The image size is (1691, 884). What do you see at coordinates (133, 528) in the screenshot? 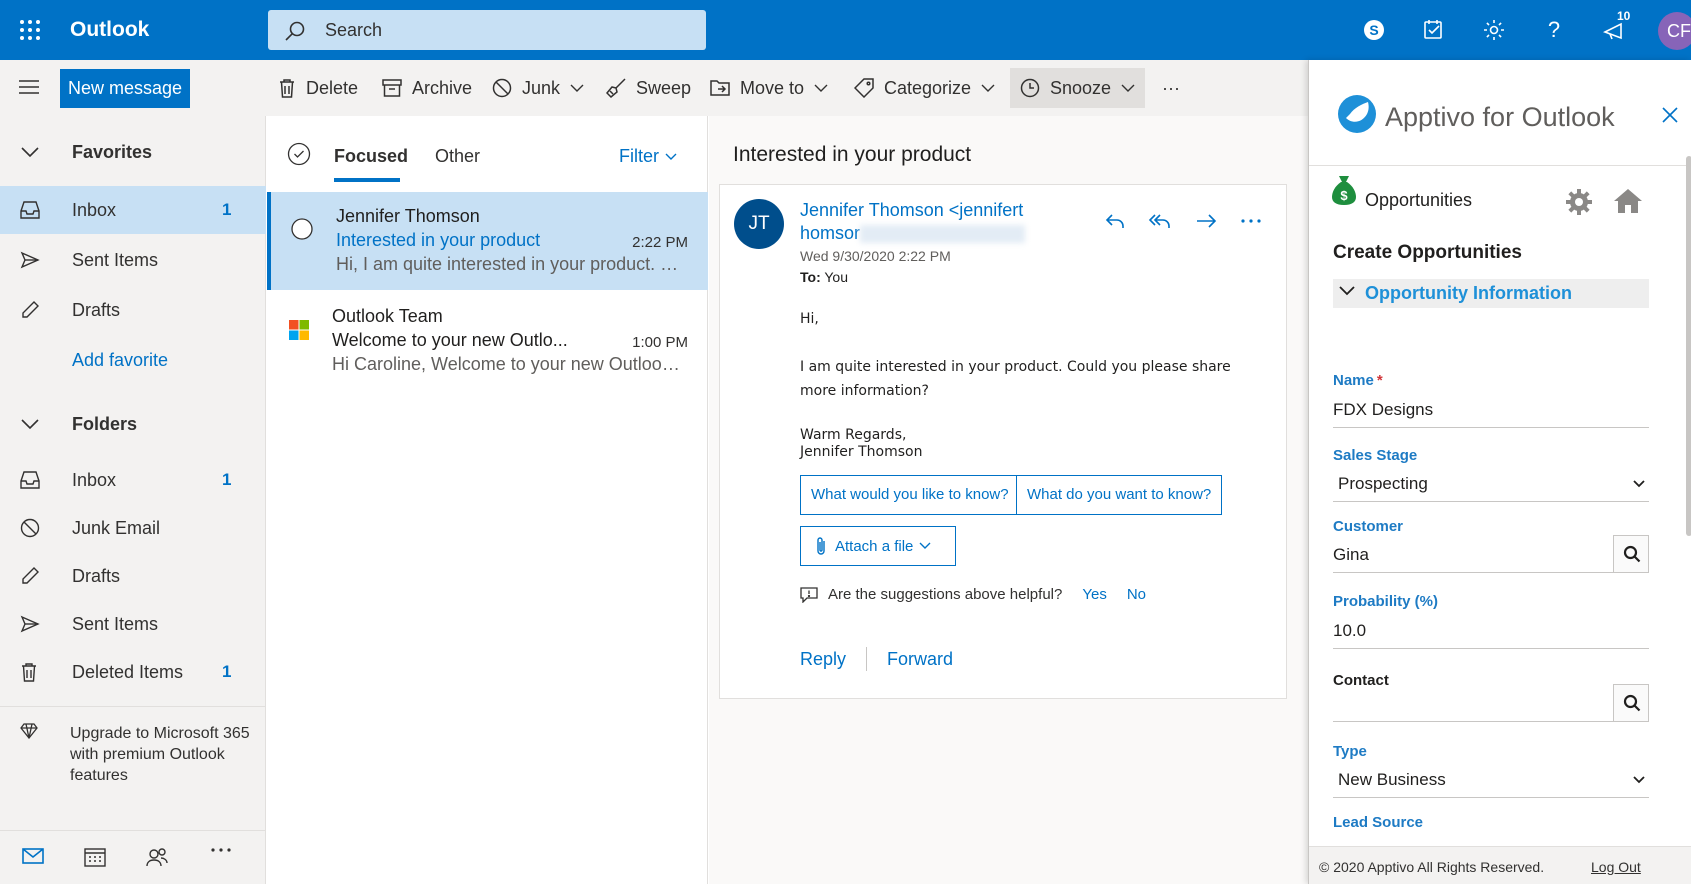
I see `sidebar-item-junk: Junk Email` at bounding box center [133, 528].